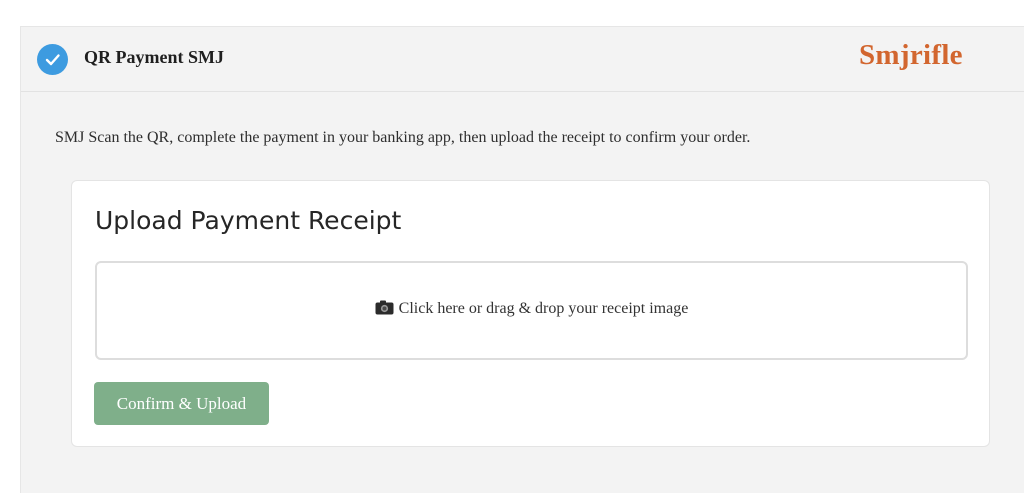 This screenshot has width=1024, height=493. I want to click on camera-icon, so click(384, 307).